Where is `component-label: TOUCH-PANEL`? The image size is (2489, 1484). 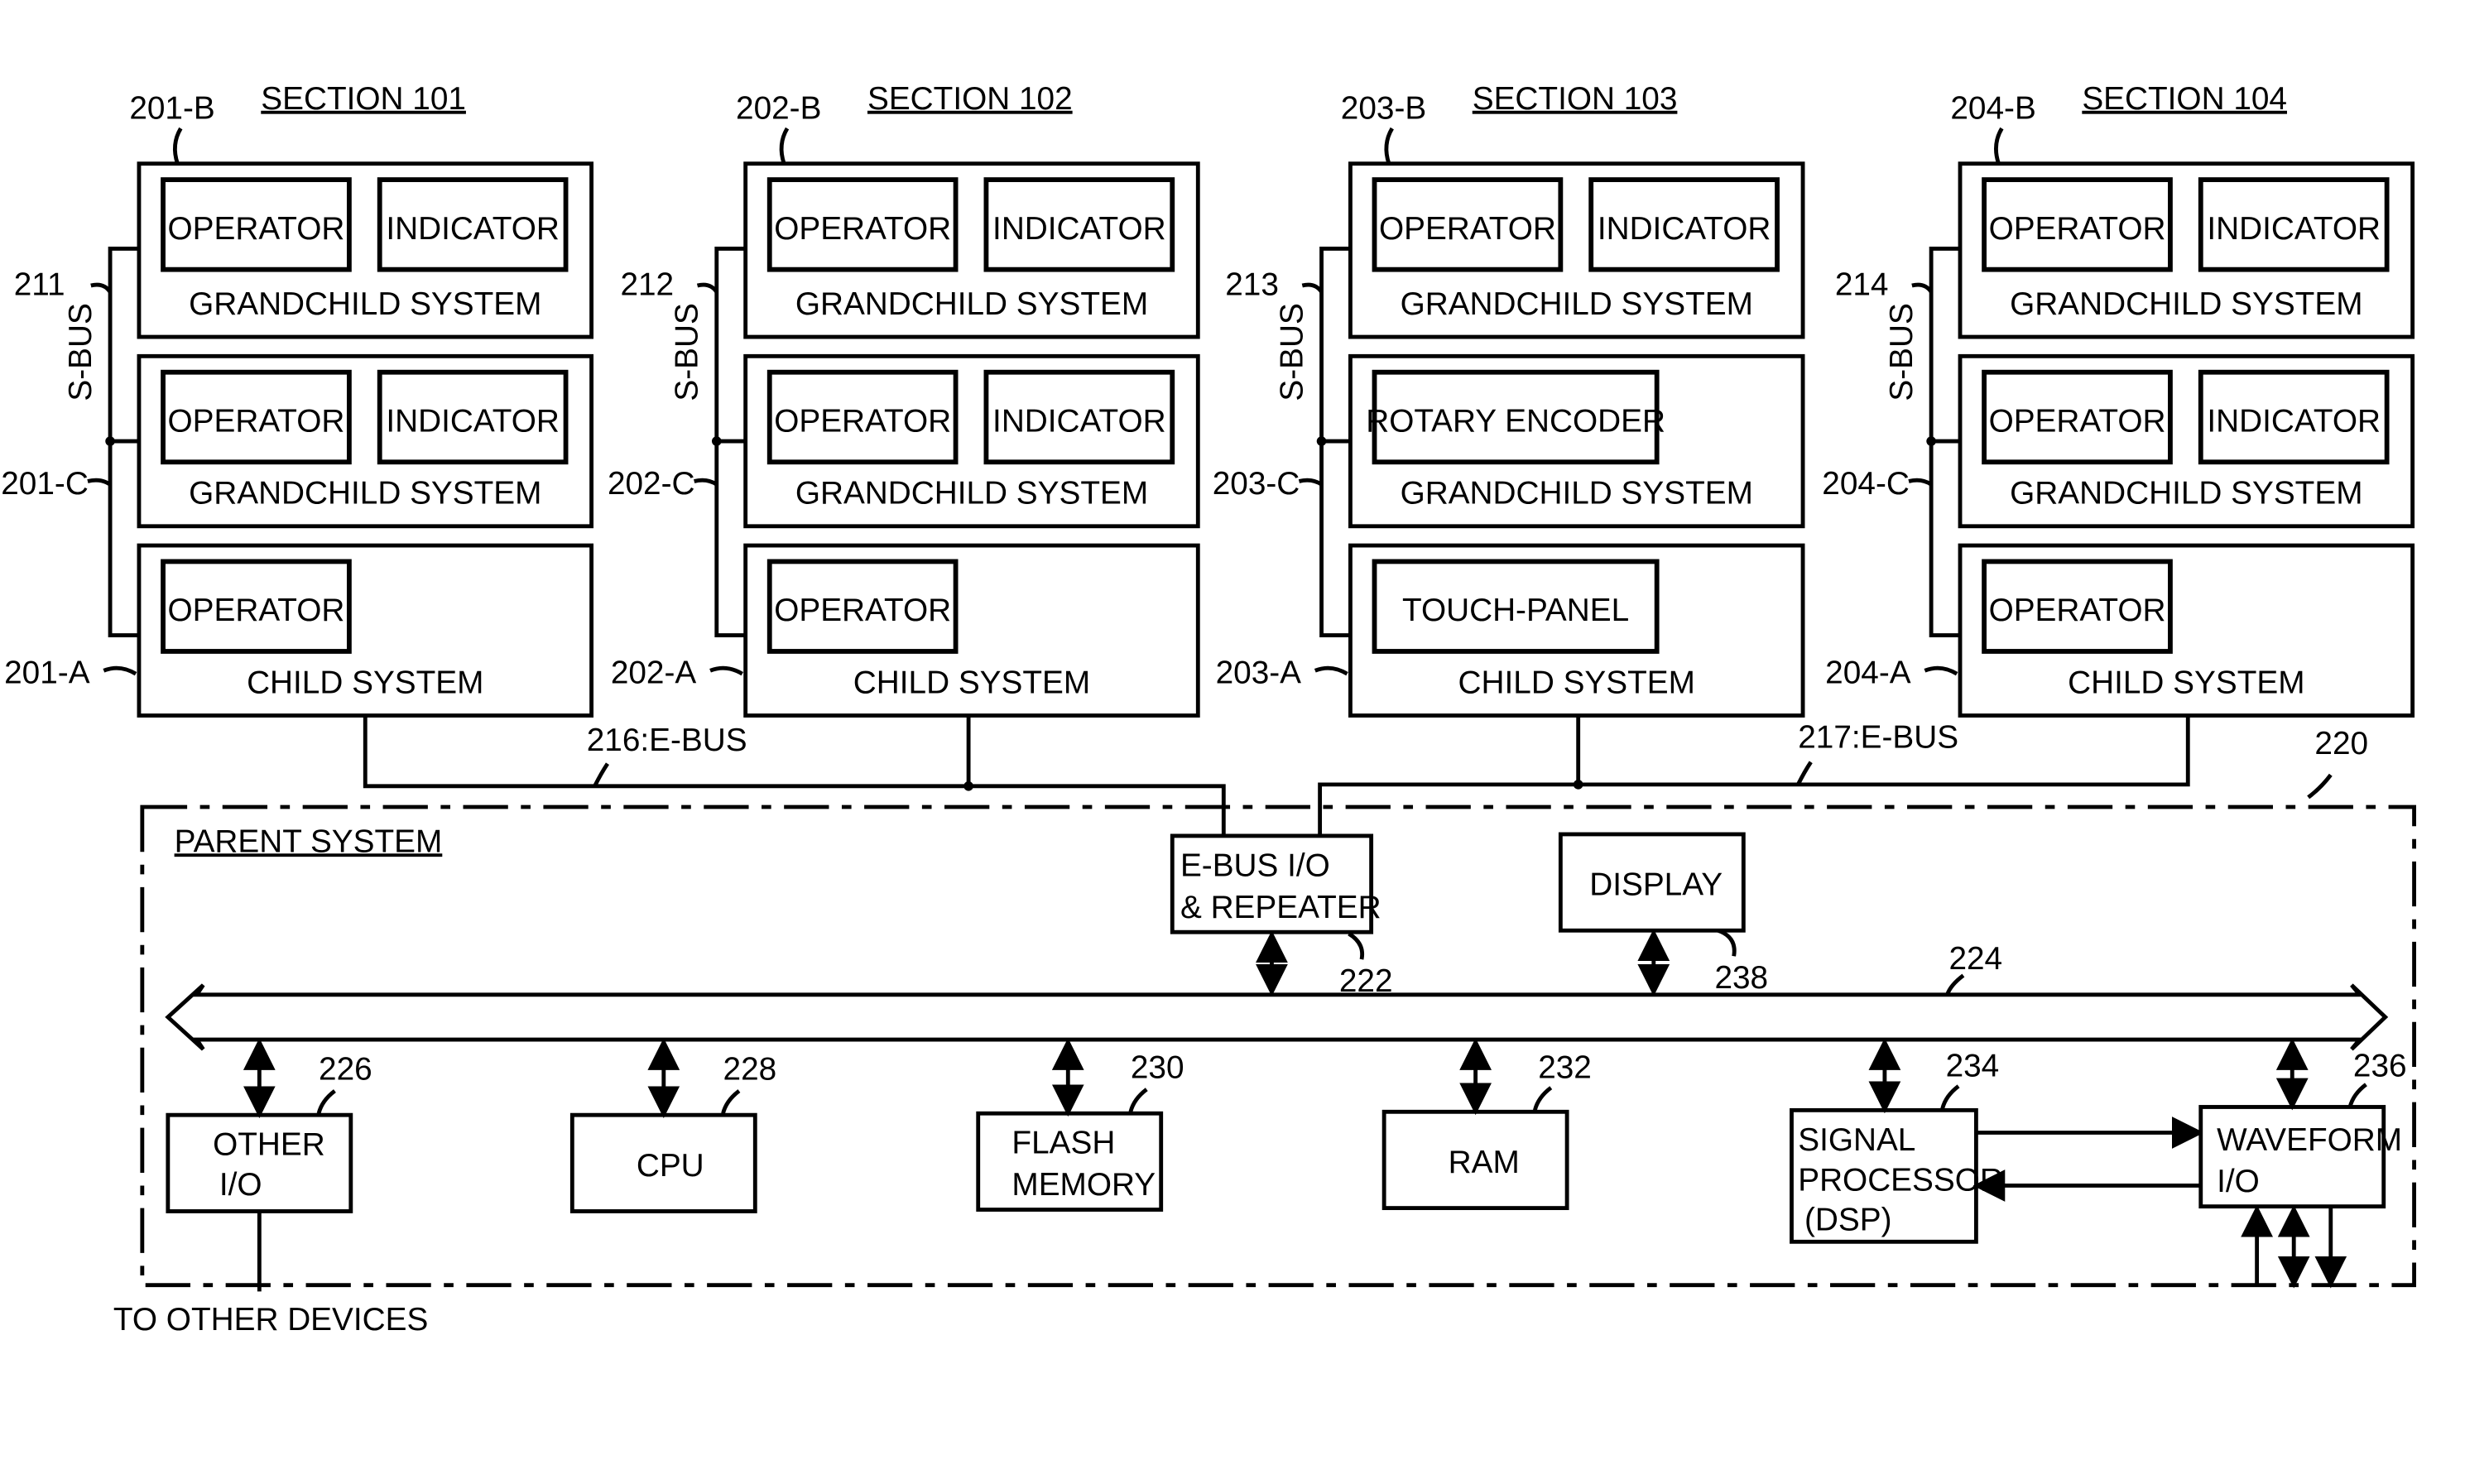 component-label: TOUCH-PANEL is located at coordinates (1516, 610).